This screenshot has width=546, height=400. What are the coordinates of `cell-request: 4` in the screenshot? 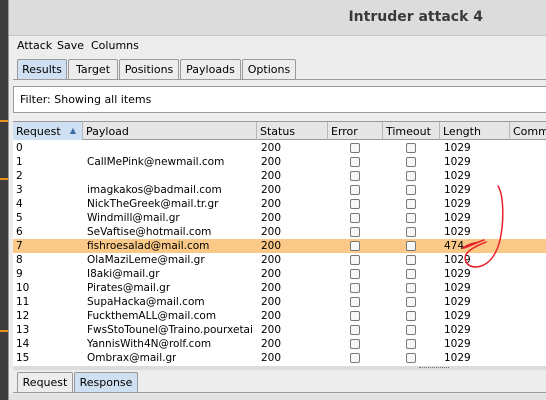 It's located at (19, 204).